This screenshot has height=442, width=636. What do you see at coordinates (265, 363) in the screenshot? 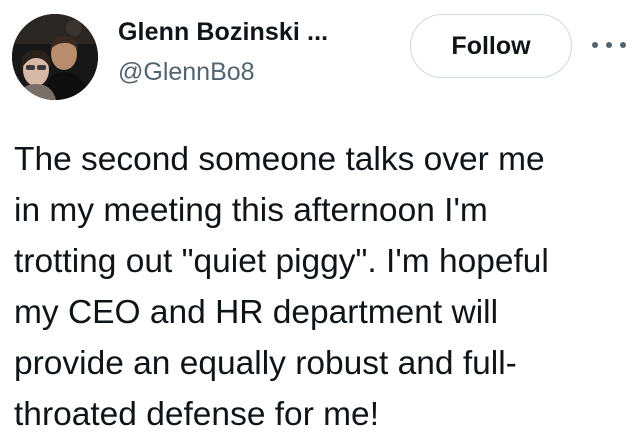
I see `tweet-text-line: provide an equally robust and full-` at bounding box center [265, 363].